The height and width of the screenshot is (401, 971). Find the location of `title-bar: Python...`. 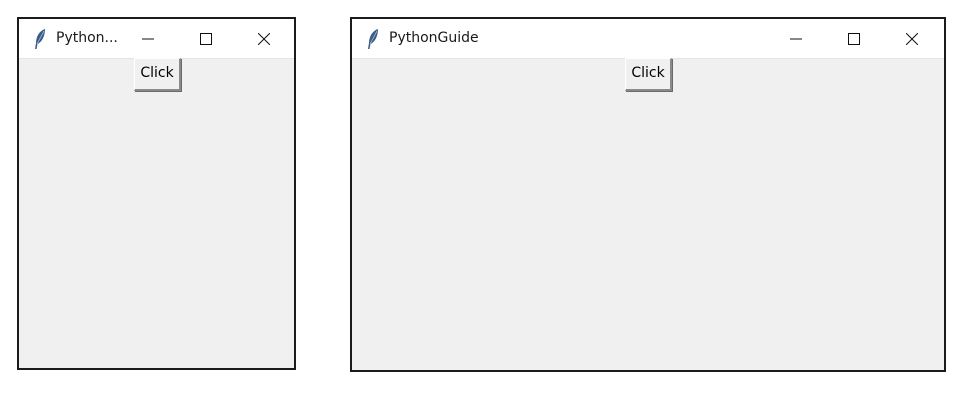

title-bar: Python... is located at coordinates (156, 39).